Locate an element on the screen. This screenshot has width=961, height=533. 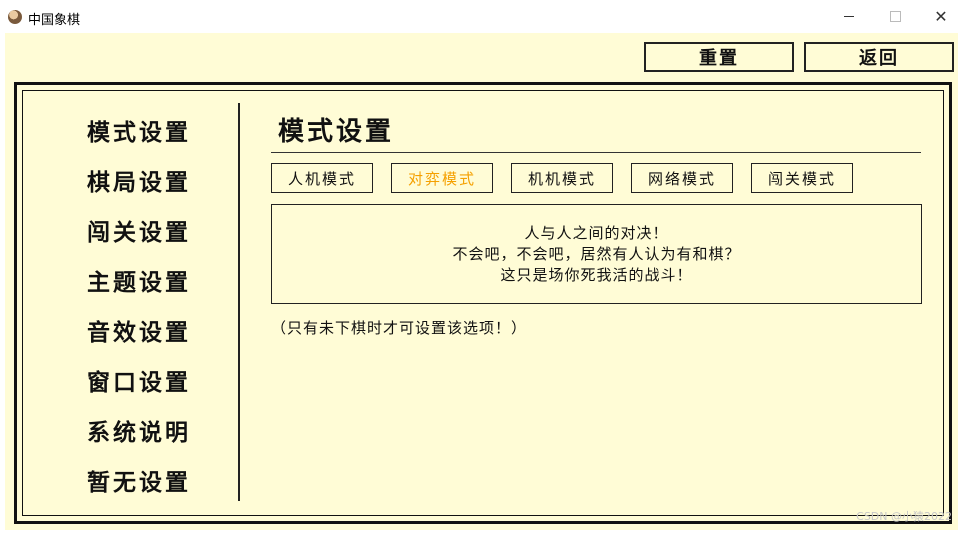
sidebar-item-game-settings: 棋局设置 is located at coordinates (139, 180).